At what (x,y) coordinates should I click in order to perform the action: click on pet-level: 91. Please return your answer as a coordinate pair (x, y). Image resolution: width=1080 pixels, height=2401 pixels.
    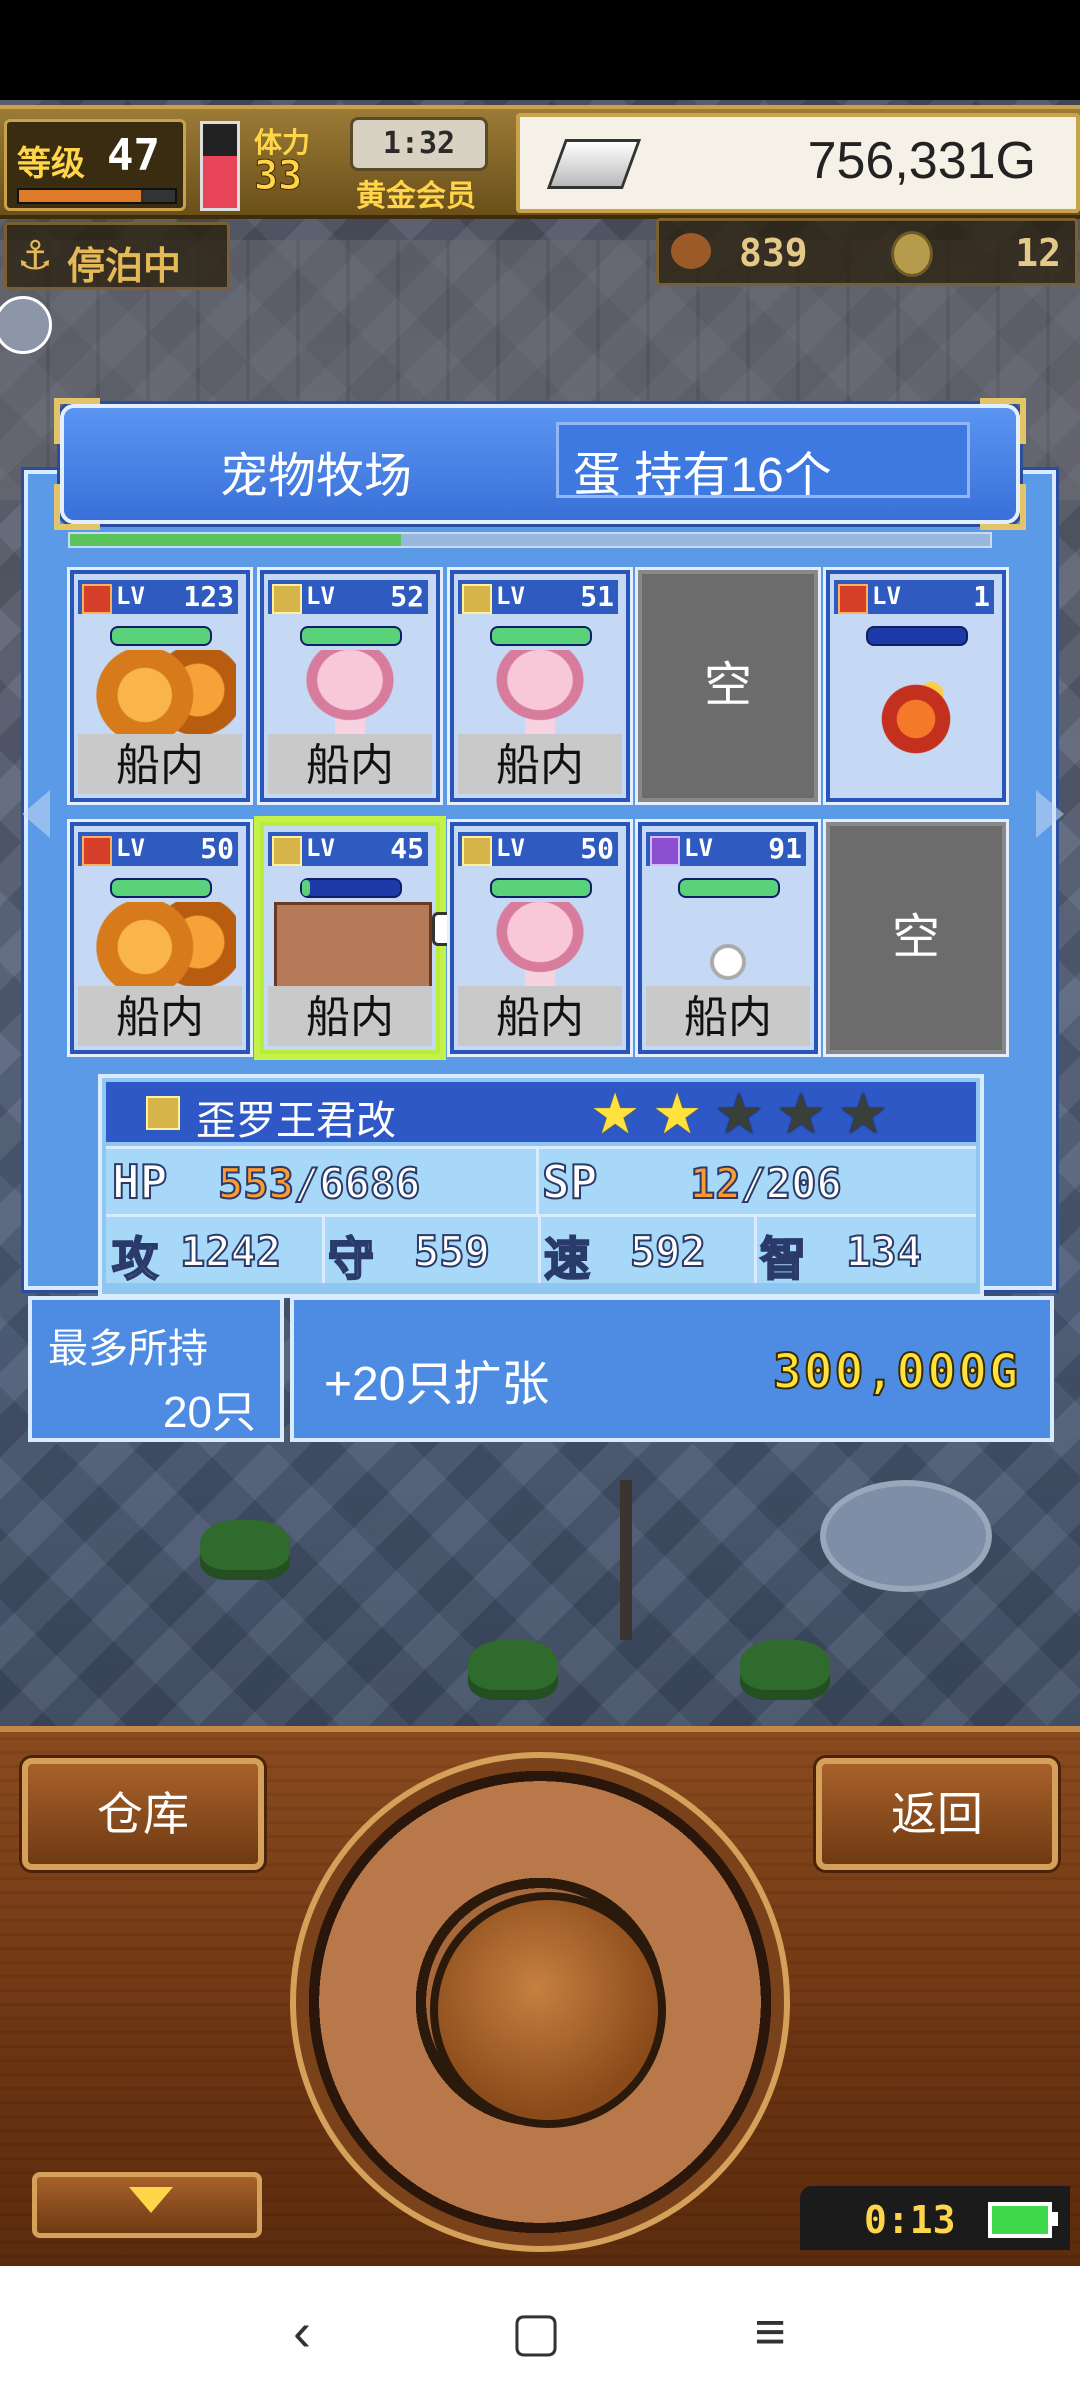
    Looking at the image, I should click on (785, 848).